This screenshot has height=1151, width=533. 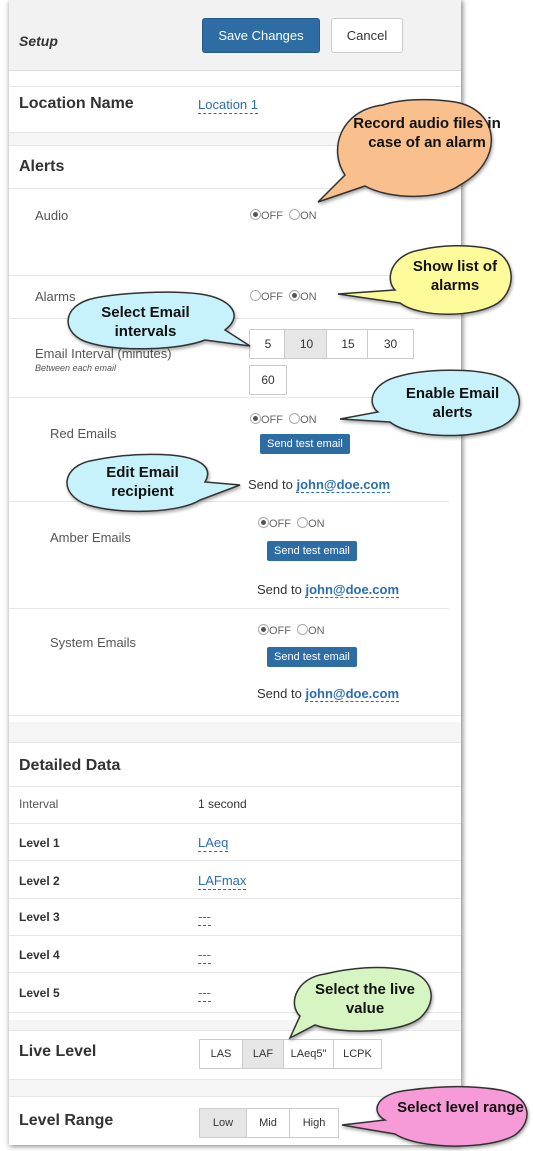 I want to click on email-intervals-callout-text: Select Email intervals, so click(x=145, y=322).